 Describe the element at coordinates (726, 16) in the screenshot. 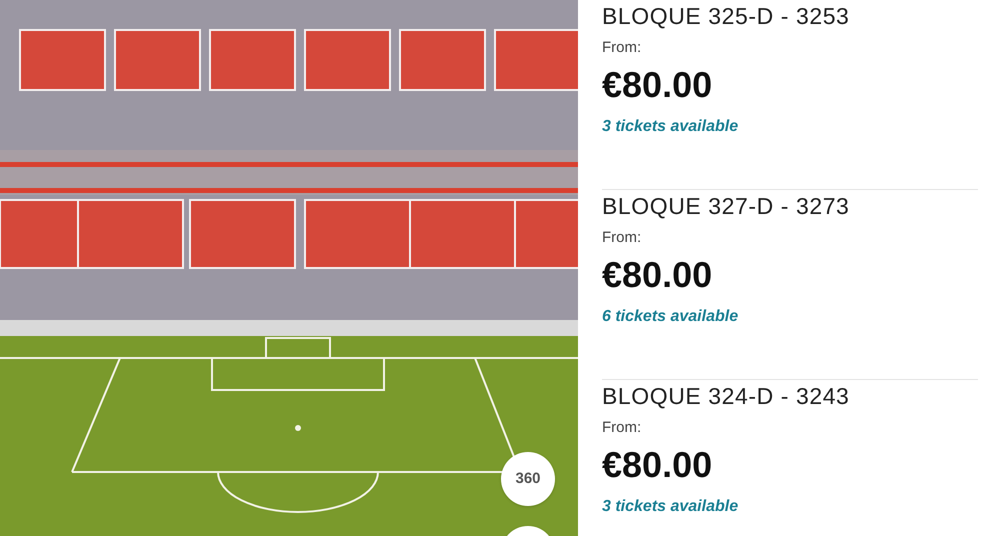

I see `block-title: BLOQUE 325-D - 3253` at that location.